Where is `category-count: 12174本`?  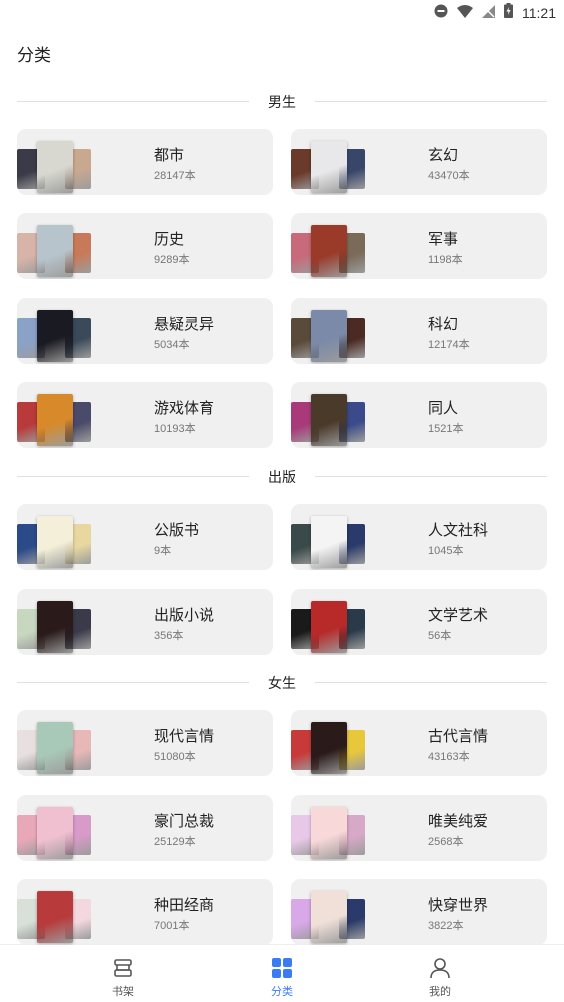 category-count: 12174本 is located at coordinates (449, 345).